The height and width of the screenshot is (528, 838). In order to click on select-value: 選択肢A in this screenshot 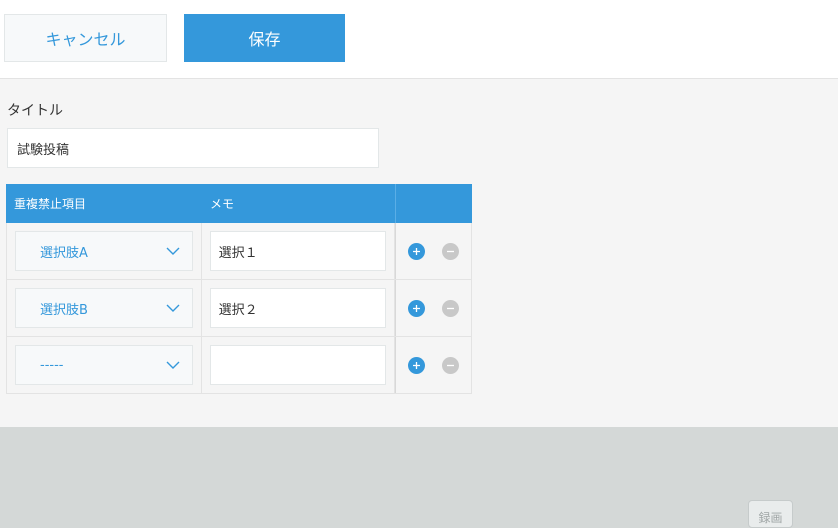, I will do `click(64, 253)`.